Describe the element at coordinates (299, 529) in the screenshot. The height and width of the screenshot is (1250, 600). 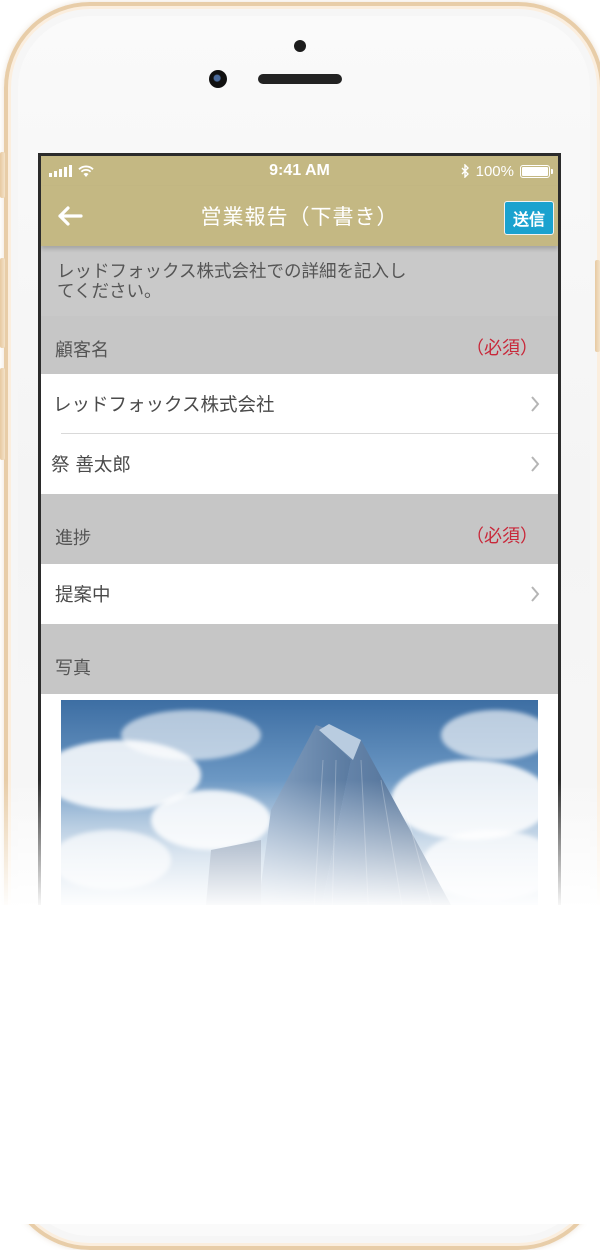
I see `section-header-progress: 進捗 （必須）` at that location.